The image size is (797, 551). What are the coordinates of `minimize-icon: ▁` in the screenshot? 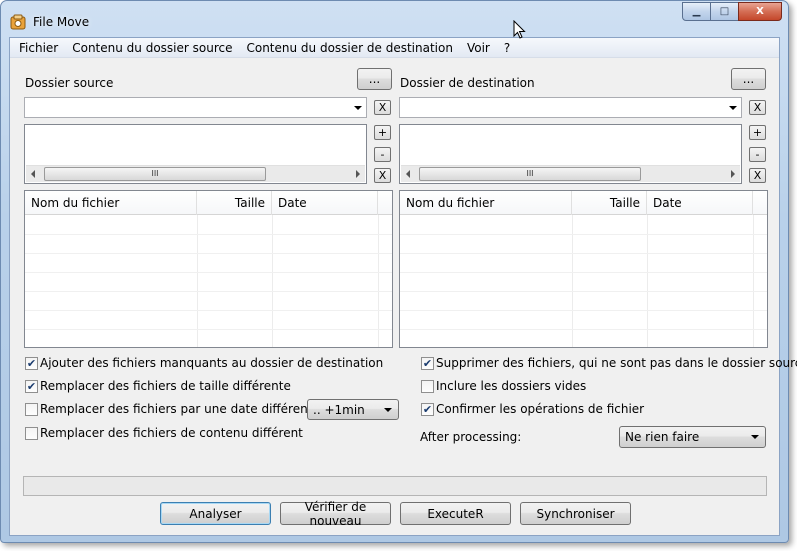 It's located at (696, 11).